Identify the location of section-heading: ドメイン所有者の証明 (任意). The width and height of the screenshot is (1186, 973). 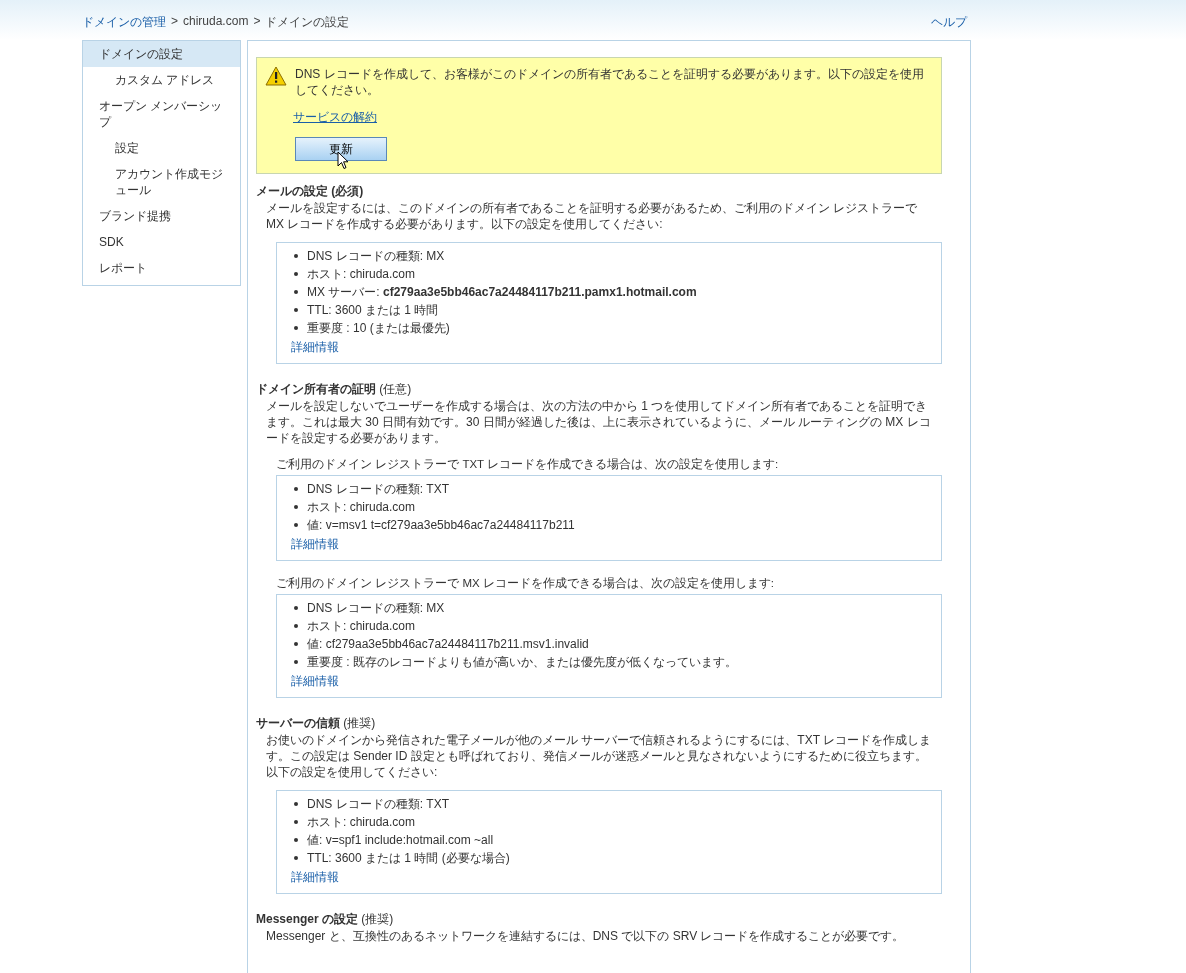
(334, 389).